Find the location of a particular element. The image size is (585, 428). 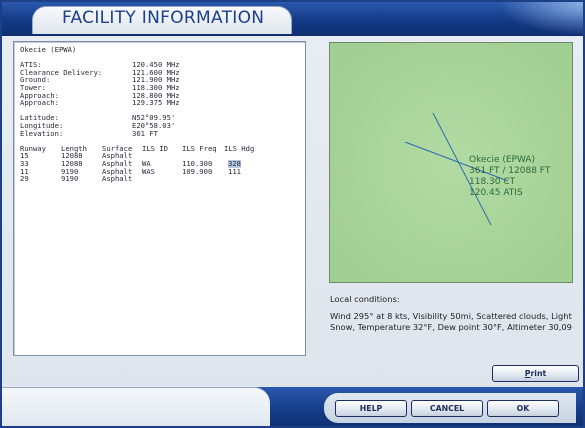

frequency-label: Approach: is located at coordinates (39, 103).